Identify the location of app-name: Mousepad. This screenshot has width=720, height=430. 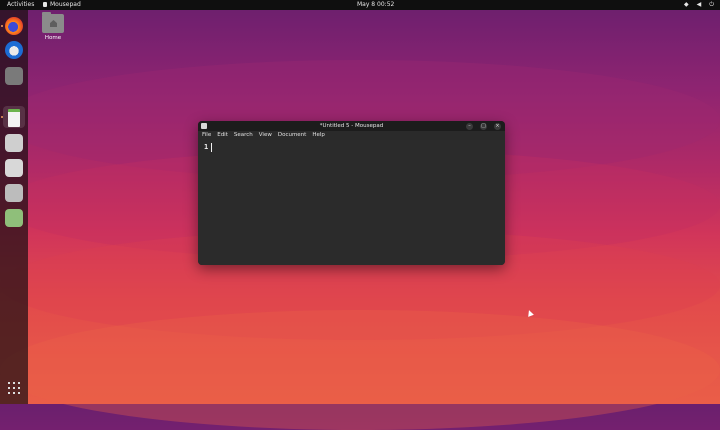
(65, 4).